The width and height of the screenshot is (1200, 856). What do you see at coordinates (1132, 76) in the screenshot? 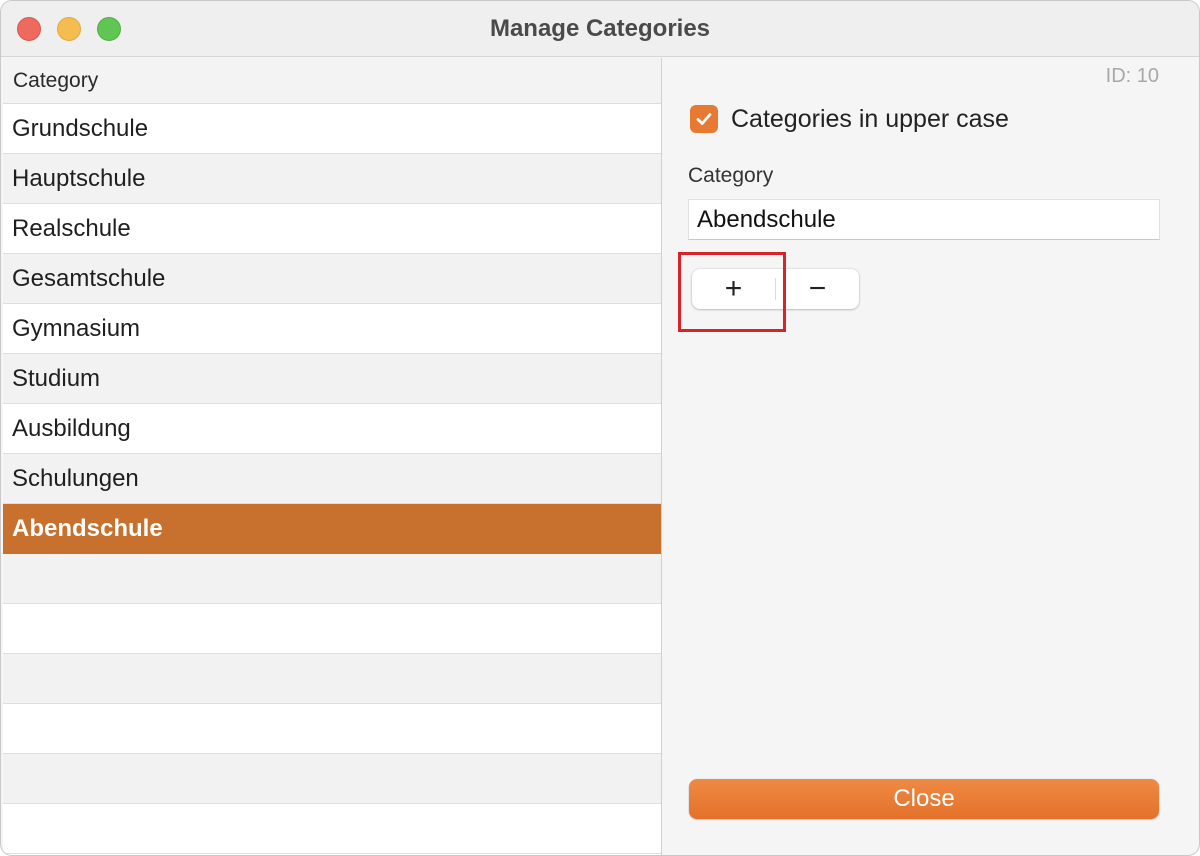
I see `id-label: ID: 10` at bounding box center [1132, 76].